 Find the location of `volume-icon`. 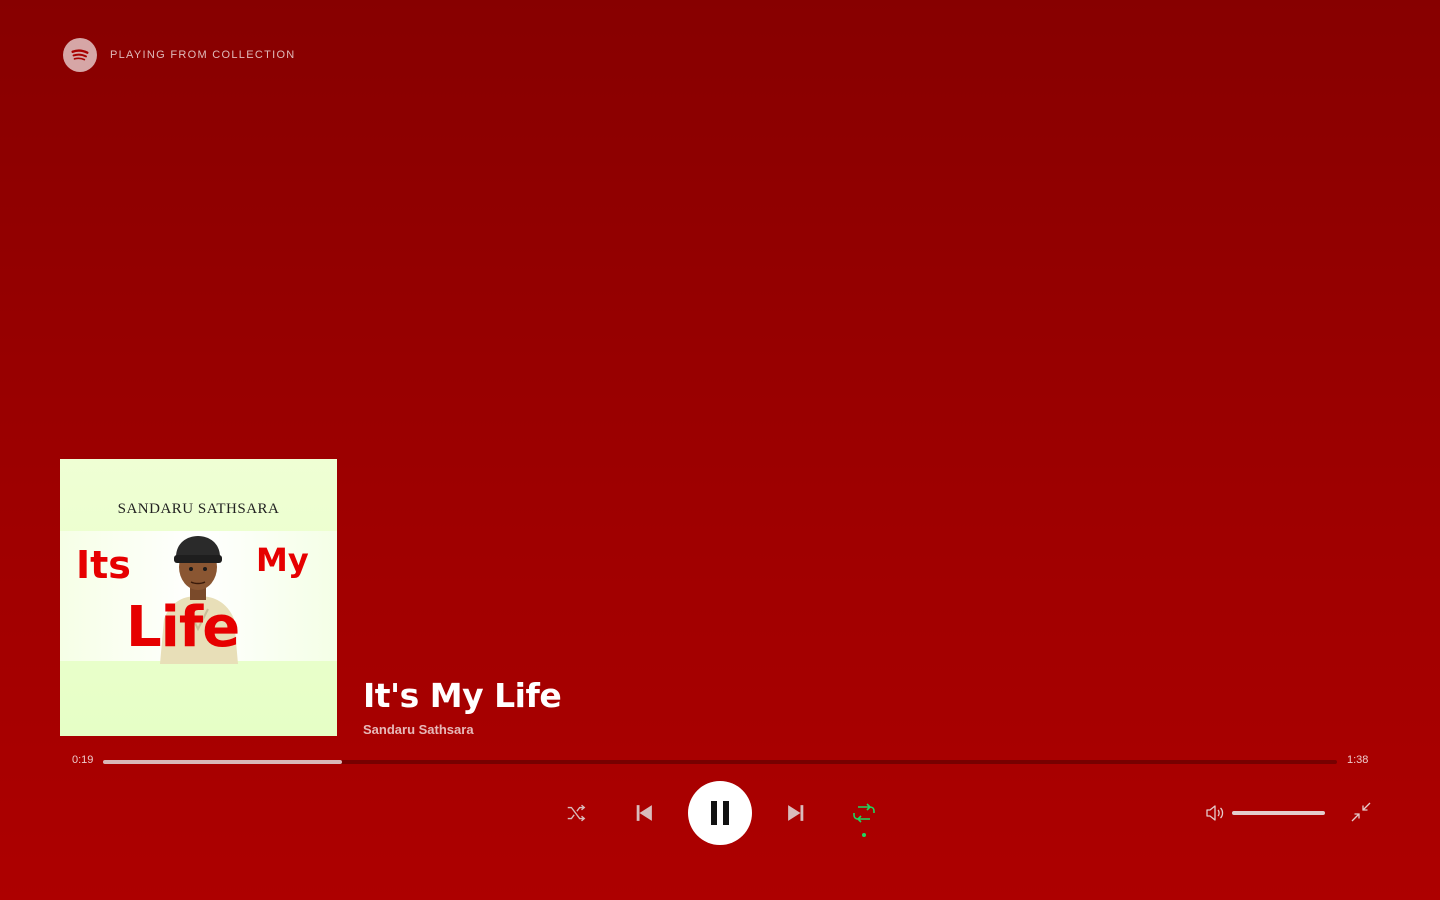

volume-icon is located at coordinates (1215, 813).